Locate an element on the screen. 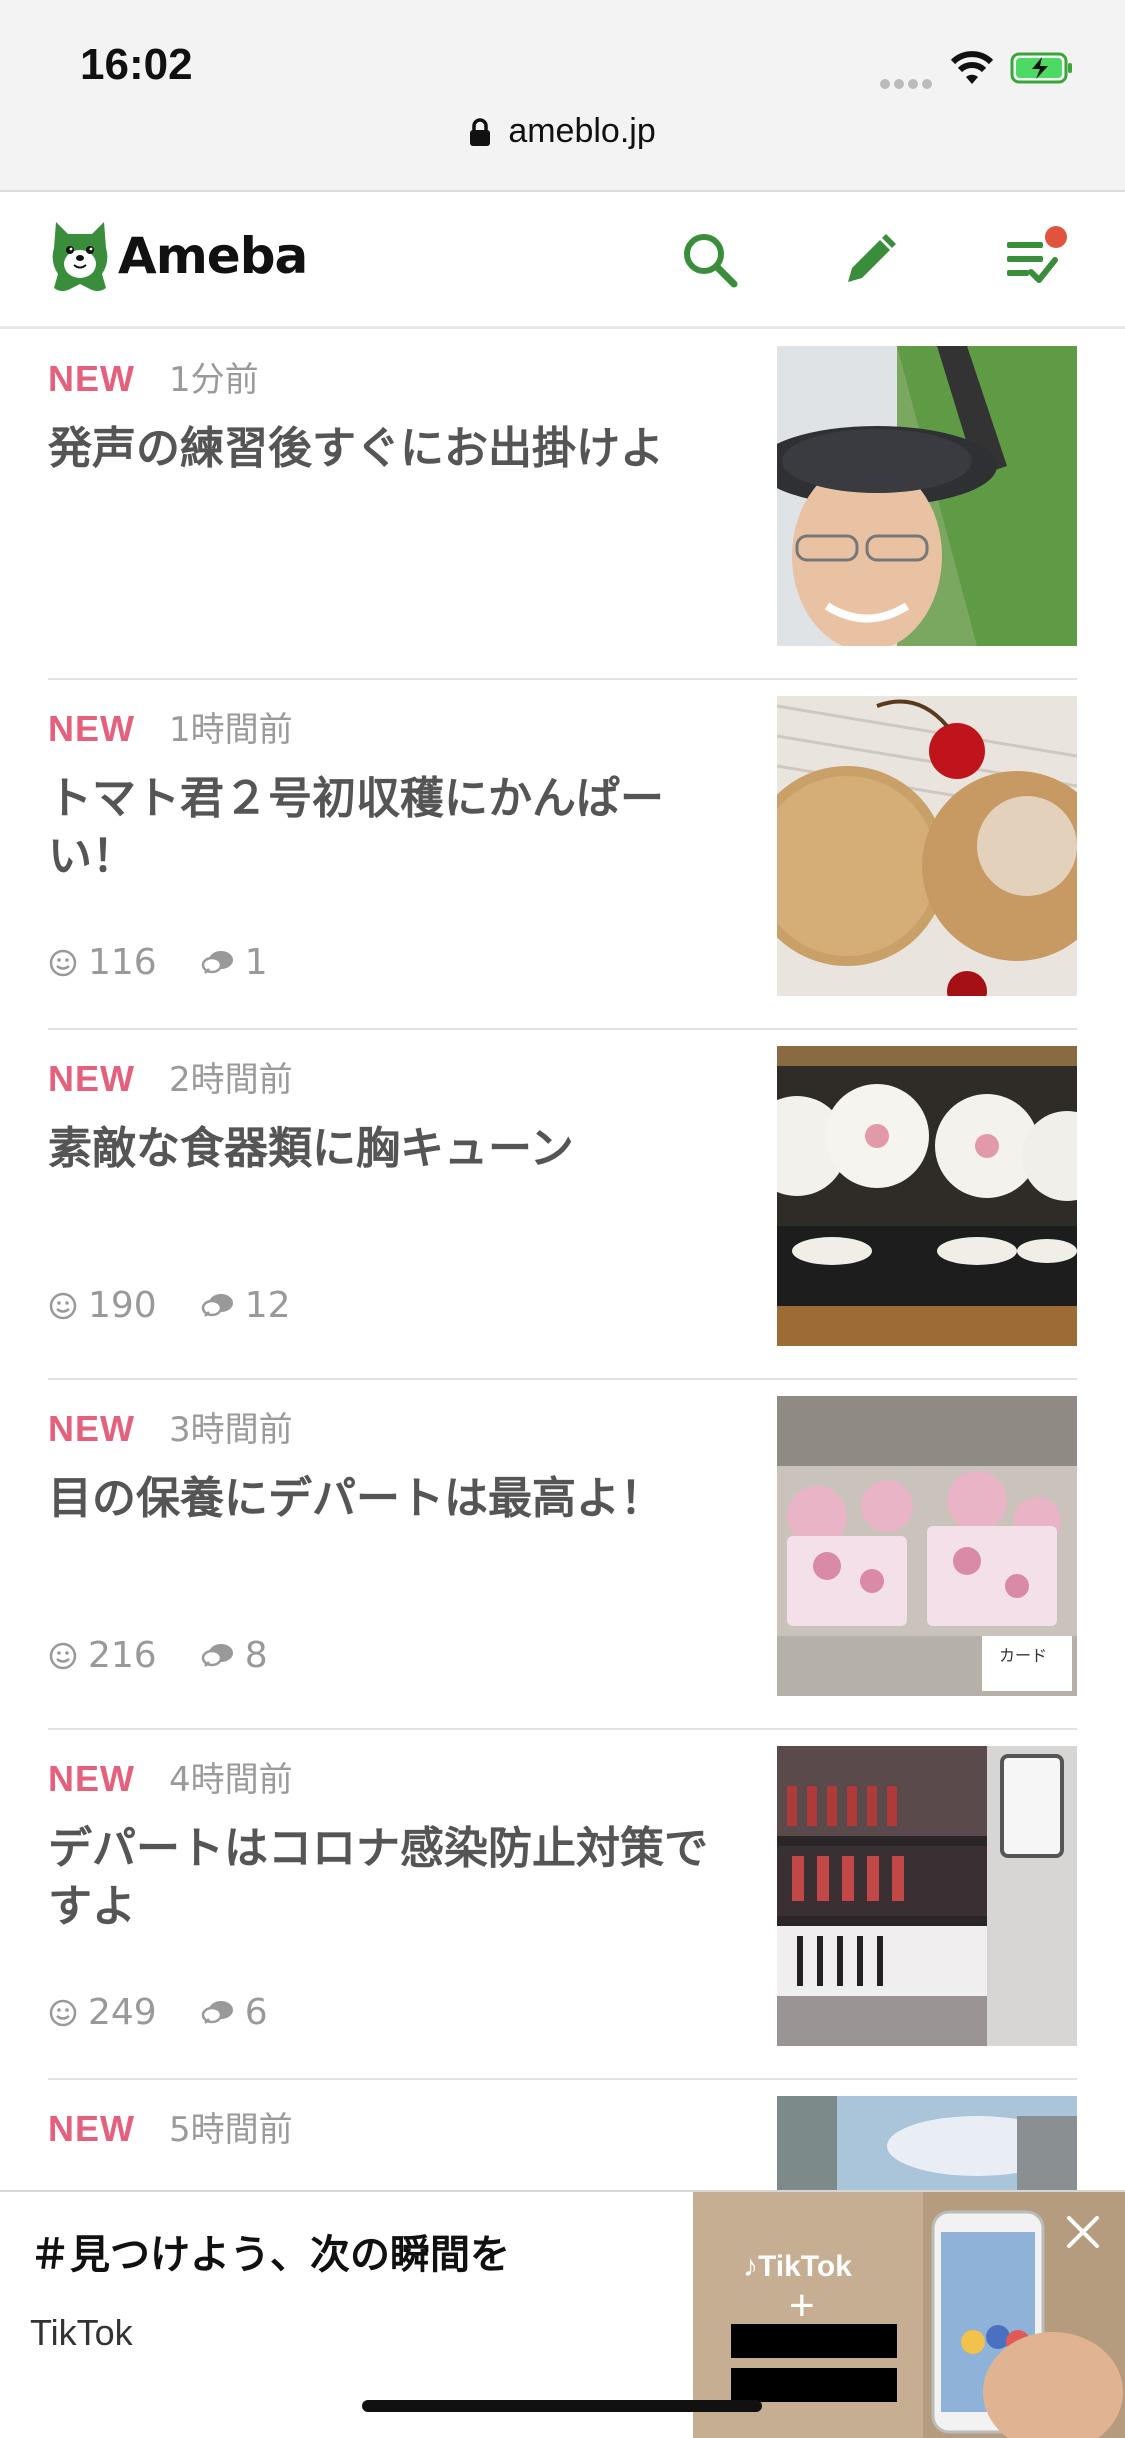  signal-icon is located at coordinates (908, 81).